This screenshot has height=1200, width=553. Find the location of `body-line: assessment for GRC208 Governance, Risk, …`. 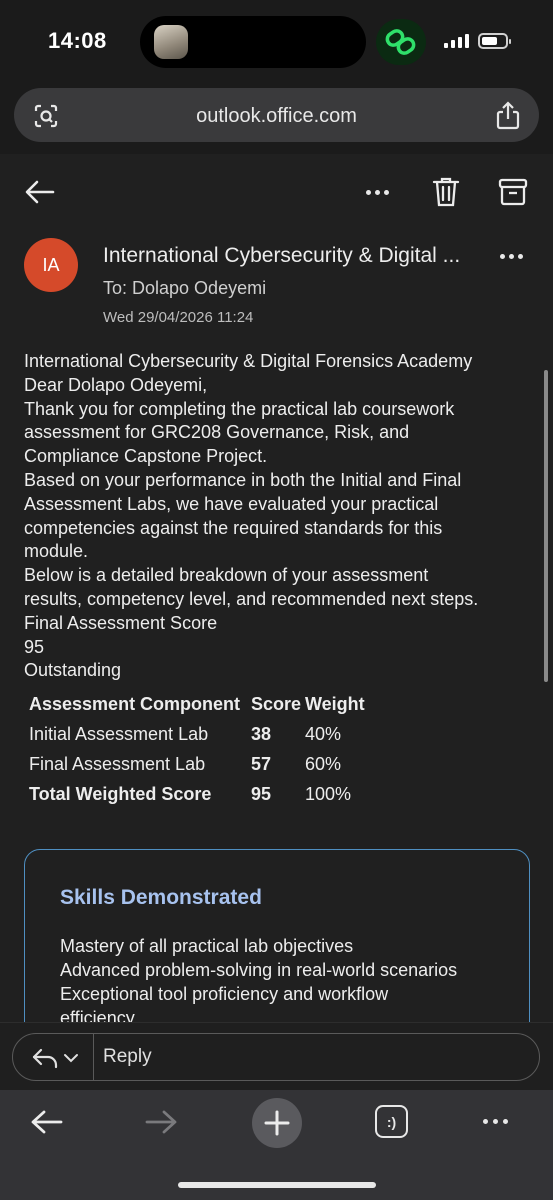

body-line: assessment for GRC208 Governance, Risk, … is located at coordinates (217, 432).